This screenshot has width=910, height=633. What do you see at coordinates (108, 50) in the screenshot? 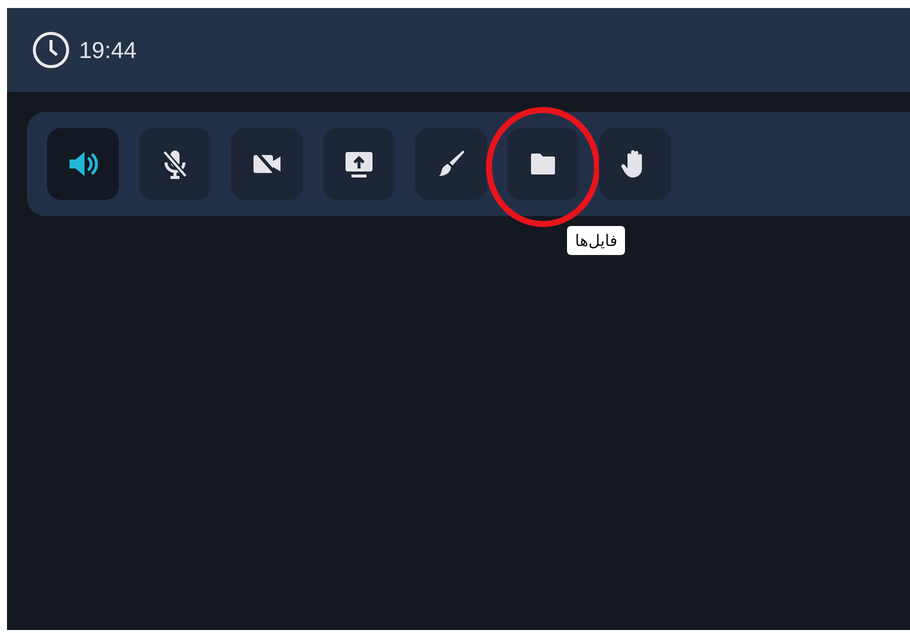
I see `meeting-time: 19:44` at bounding box center [108, 50].